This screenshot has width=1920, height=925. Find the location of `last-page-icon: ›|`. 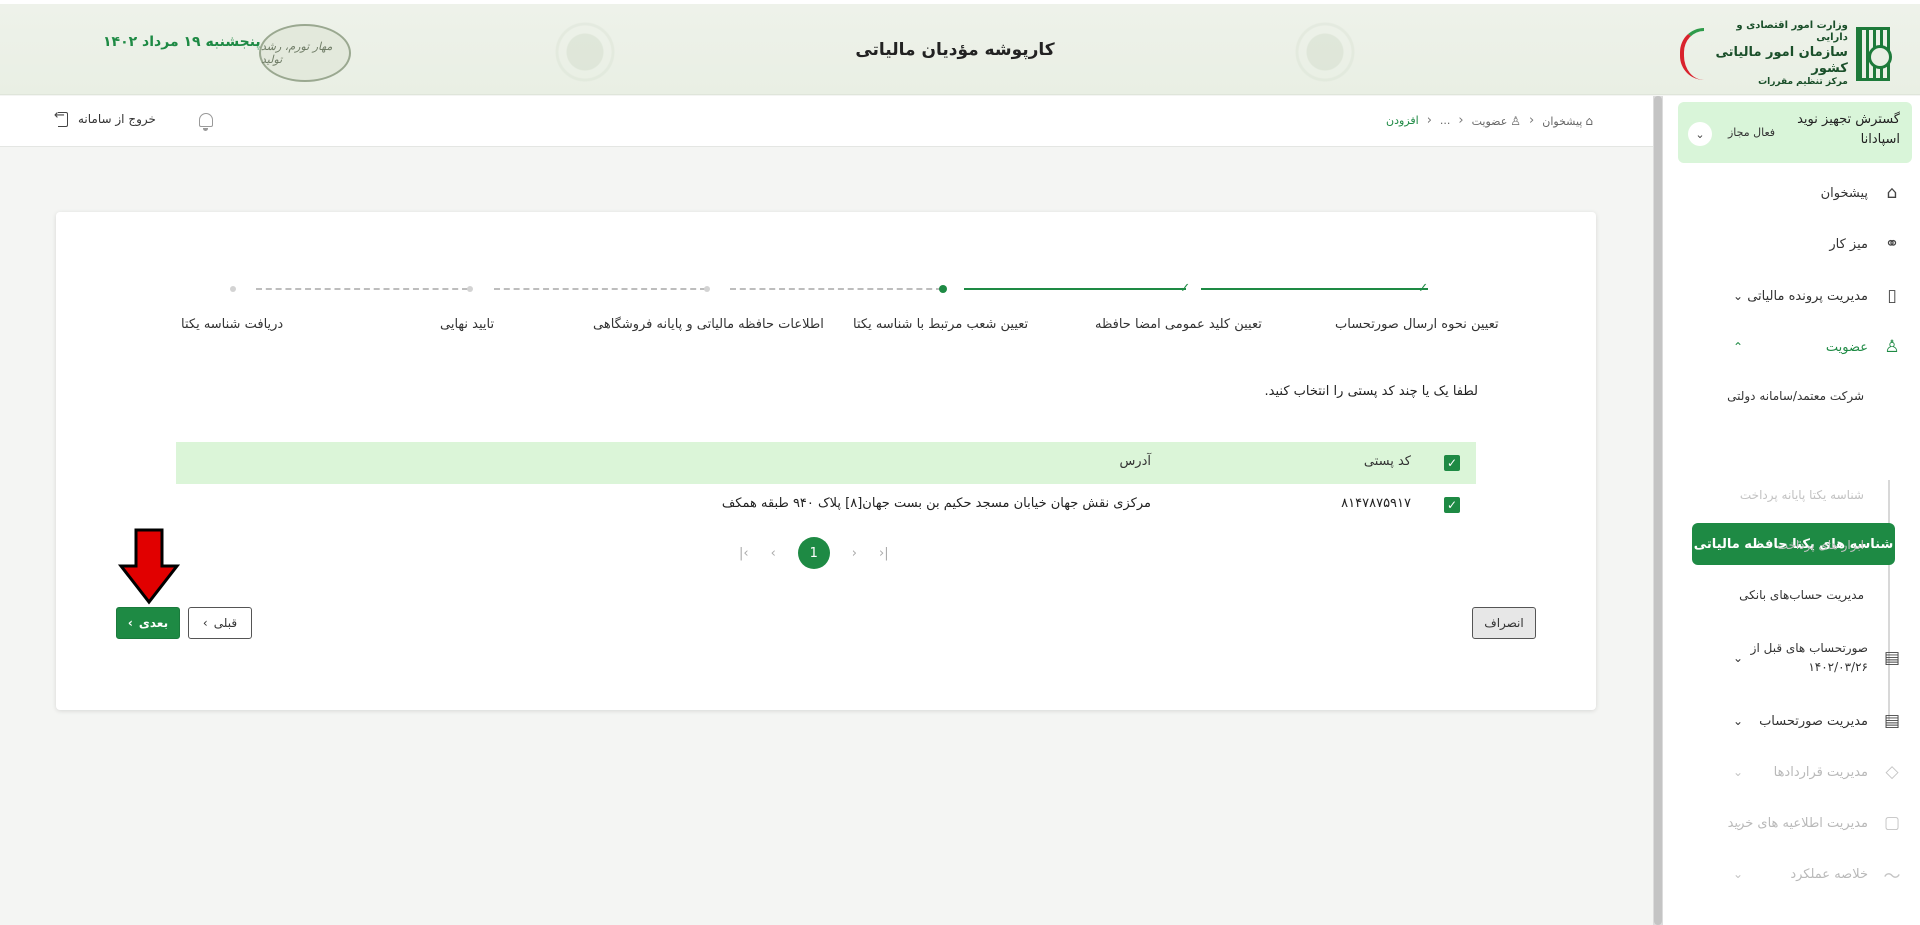

last-page-icon: ›| is located at coordinates (884, 553).